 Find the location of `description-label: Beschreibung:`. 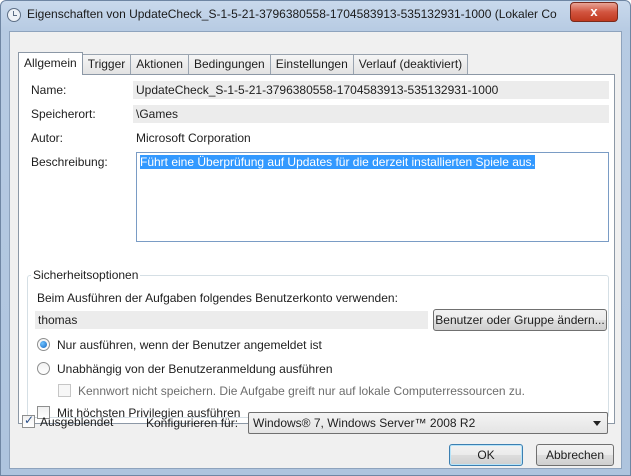

description-label: Beschreibung: is located at coordinates (69, 162).